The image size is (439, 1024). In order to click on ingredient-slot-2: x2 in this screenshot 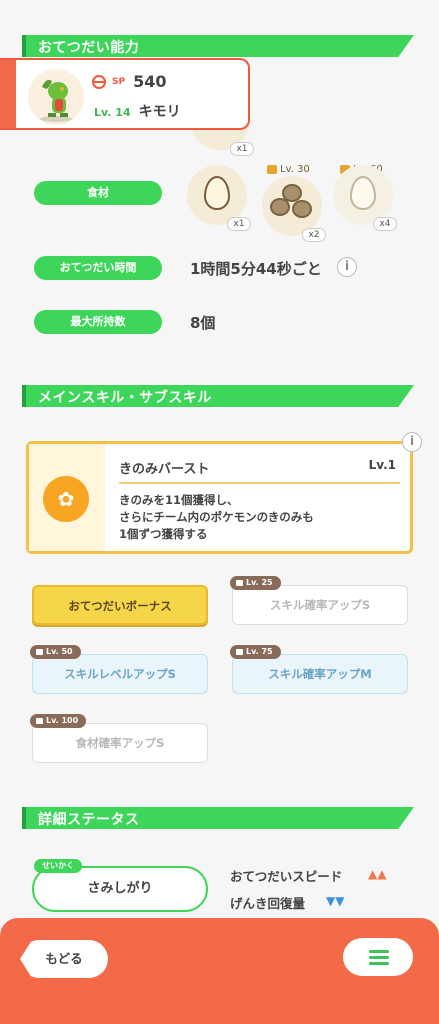, I will do `click(294, 209)`.